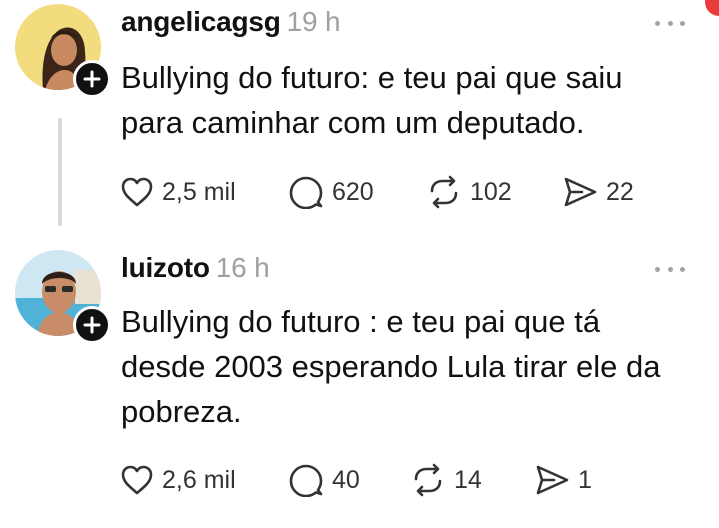  Describe the element at coordinates (346, 479) in the screenshot. I see `reply-count: 40` at that location.